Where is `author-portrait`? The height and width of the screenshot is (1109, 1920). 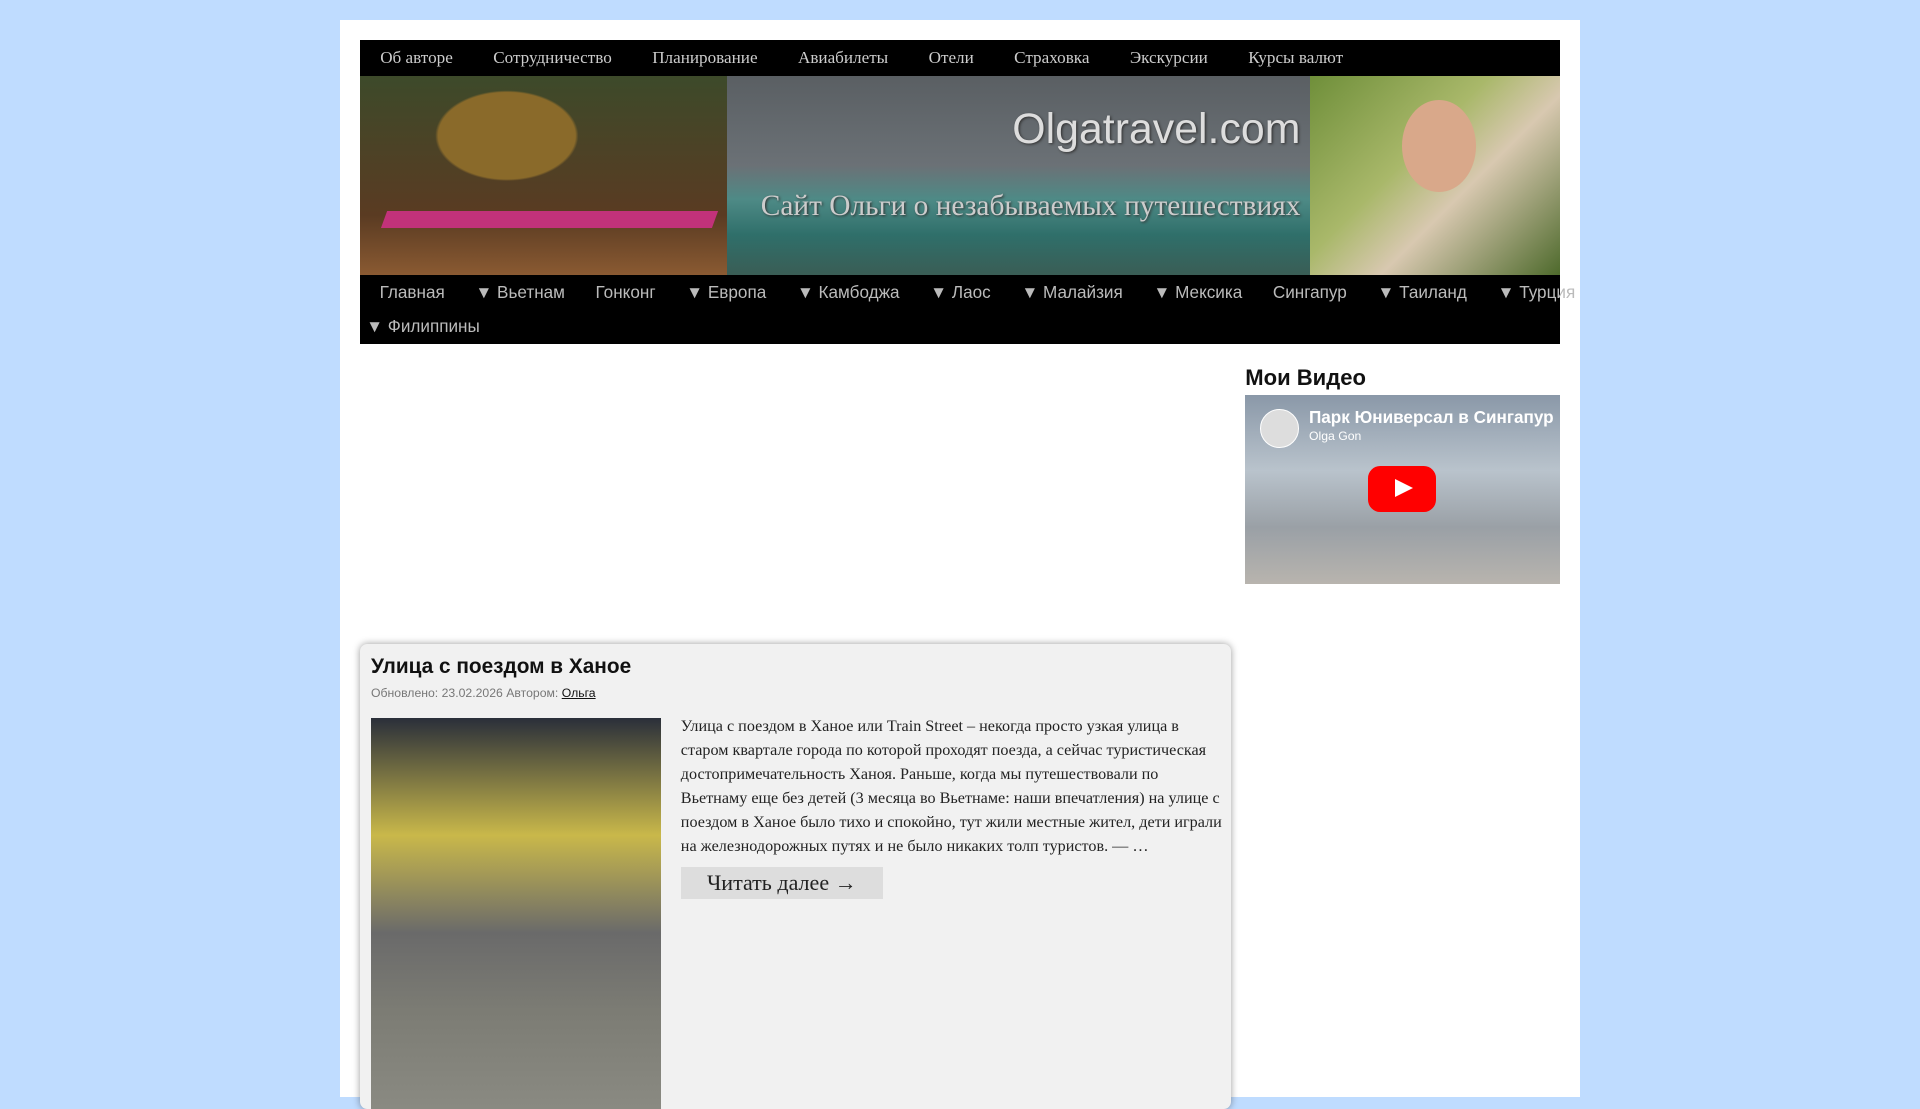 author-portrait is located at coordinates (1435, 175).